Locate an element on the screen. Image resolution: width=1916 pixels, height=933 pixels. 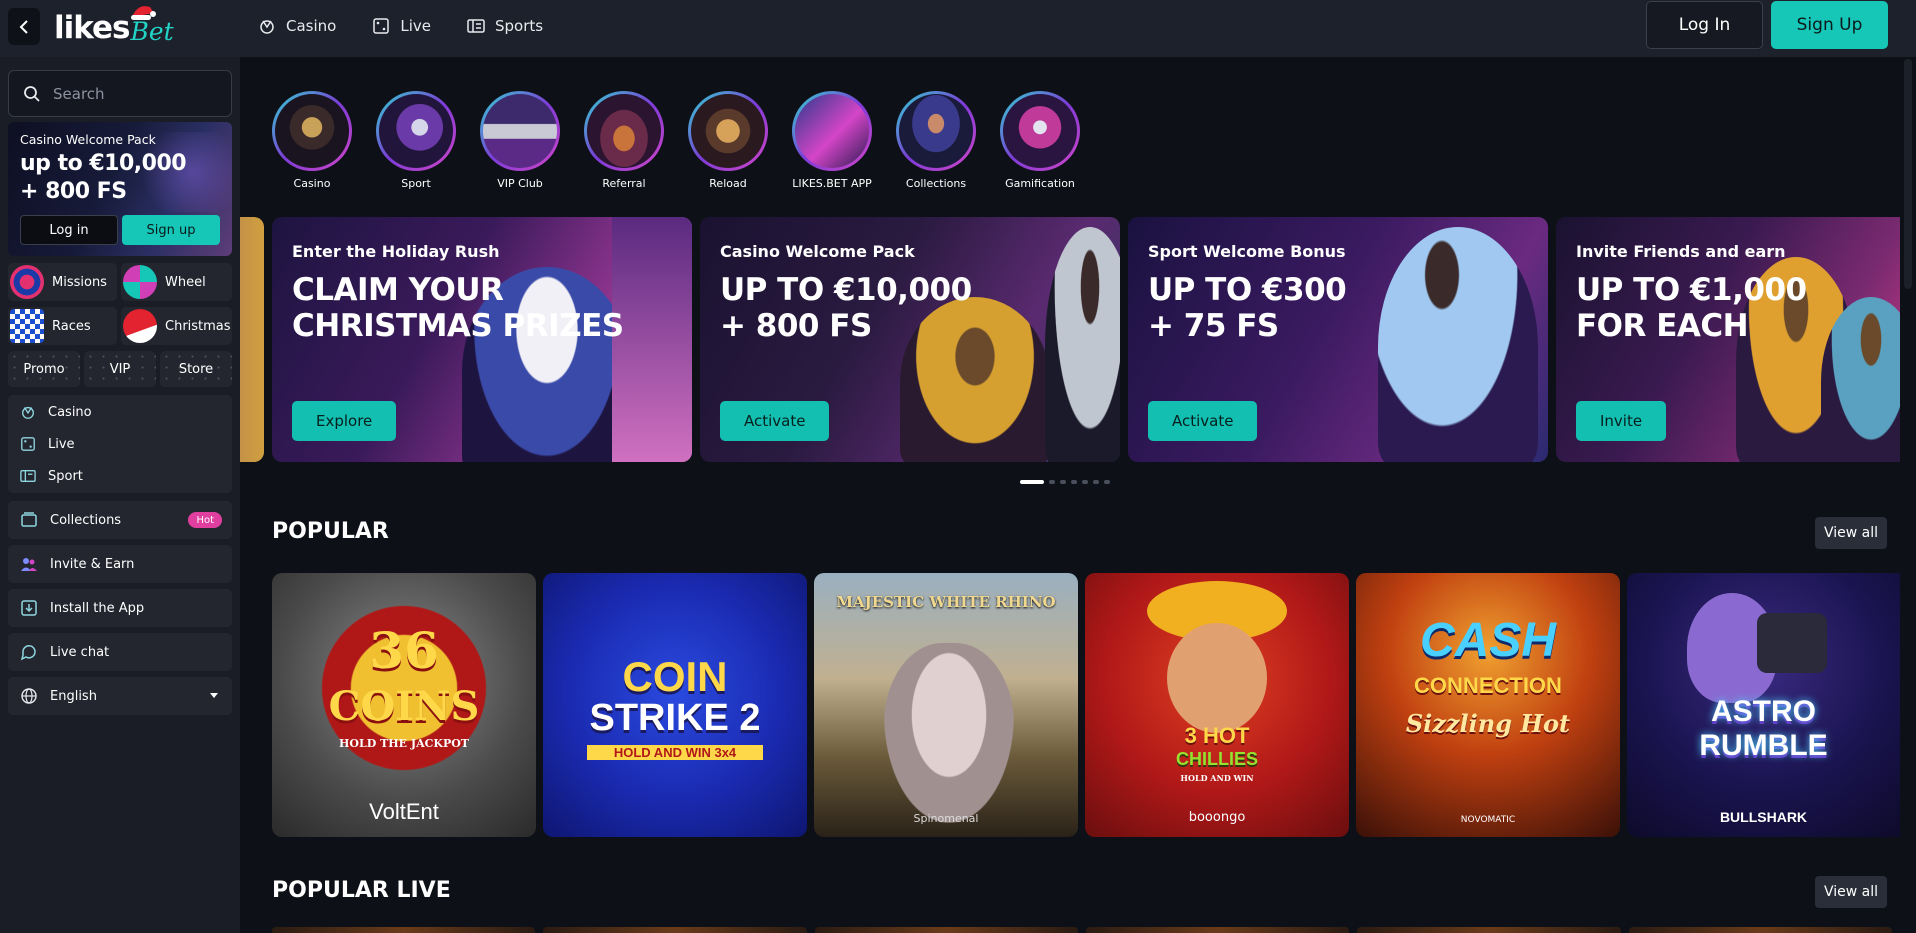
sidebar-item-live-label: Live is located at coordinates (61, 444).